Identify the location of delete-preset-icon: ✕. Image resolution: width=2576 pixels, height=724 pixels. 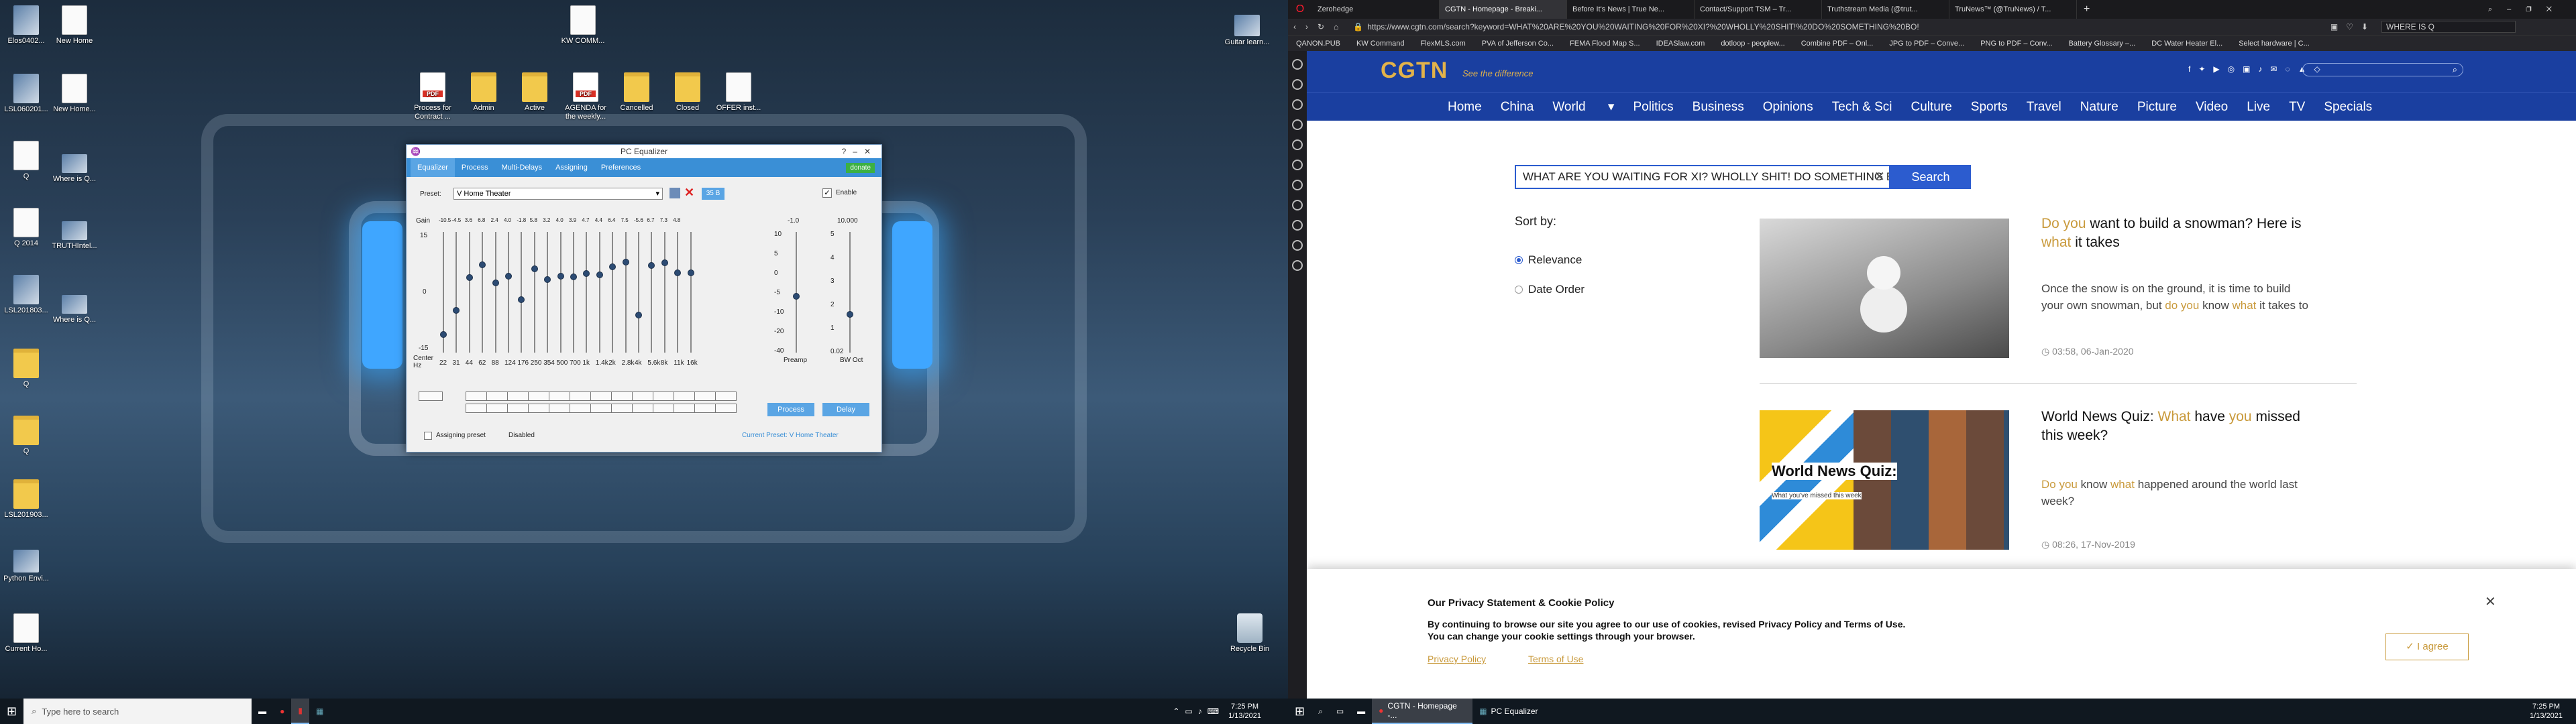
(689, 193).